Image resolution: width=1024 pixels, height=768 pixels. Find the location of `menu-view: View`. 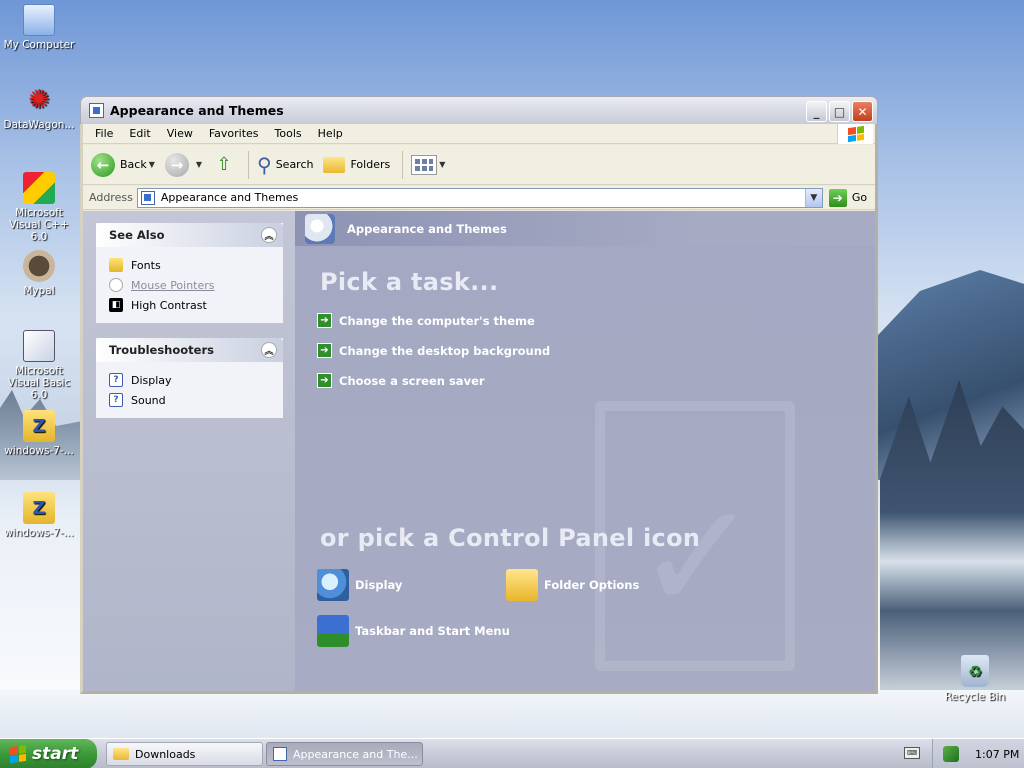

menu-view: View is located at coordinates (180, 133).